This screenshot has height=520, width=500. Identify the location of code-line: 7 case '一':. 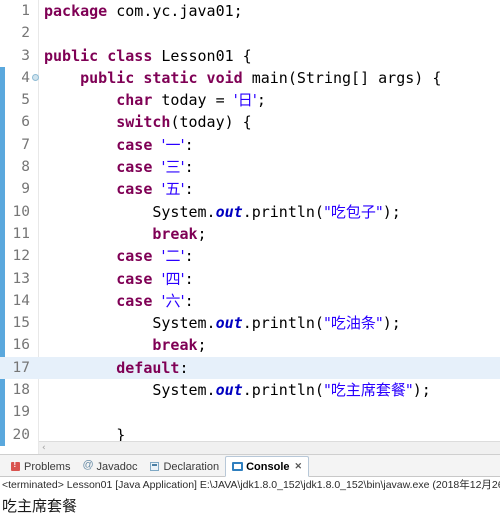
(250, 145).